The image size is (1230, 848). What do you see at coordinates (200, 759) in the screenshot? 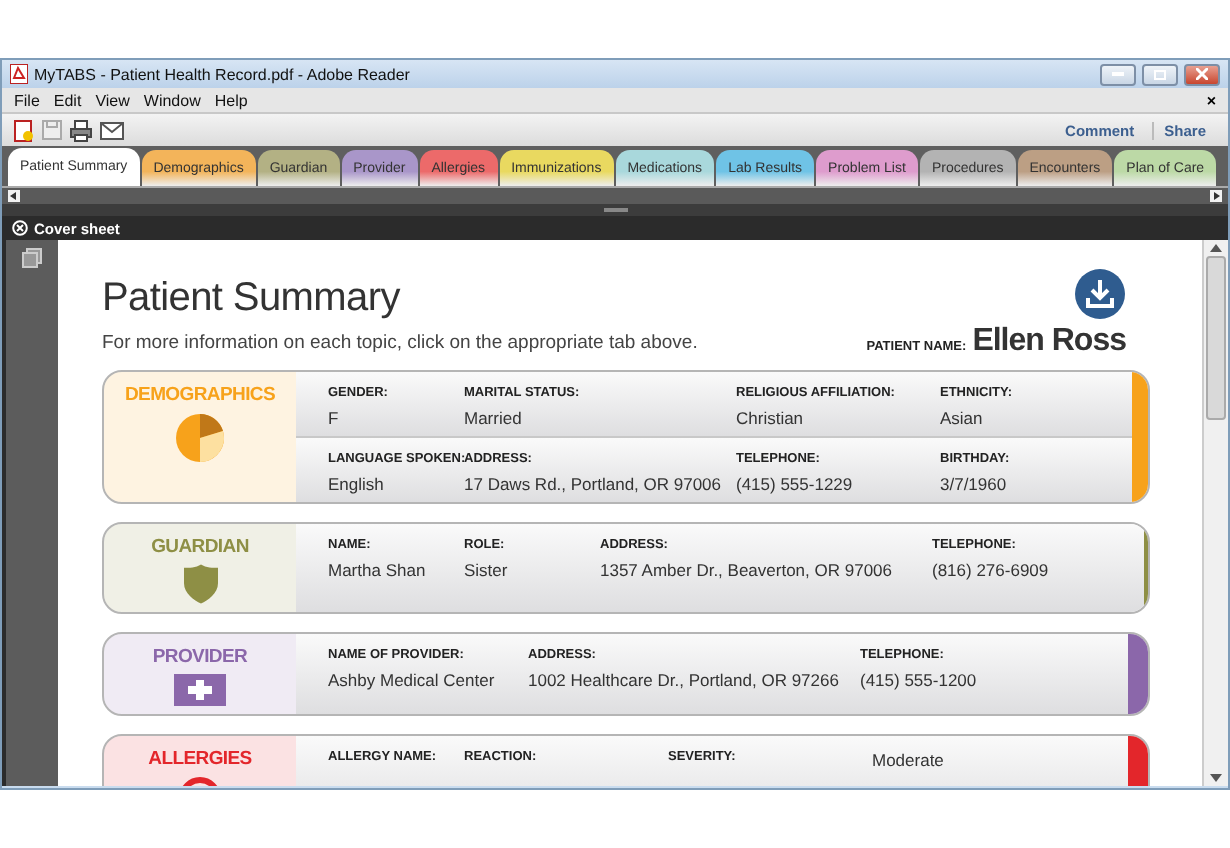
I see `card-title: ALLERGIES` at bounding box center [200, 759].